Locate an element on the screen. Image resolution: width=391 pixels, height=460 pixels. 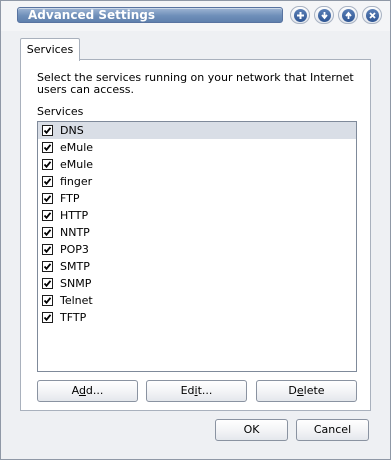
service-label: NNTP is located at coordinates (75, 232).